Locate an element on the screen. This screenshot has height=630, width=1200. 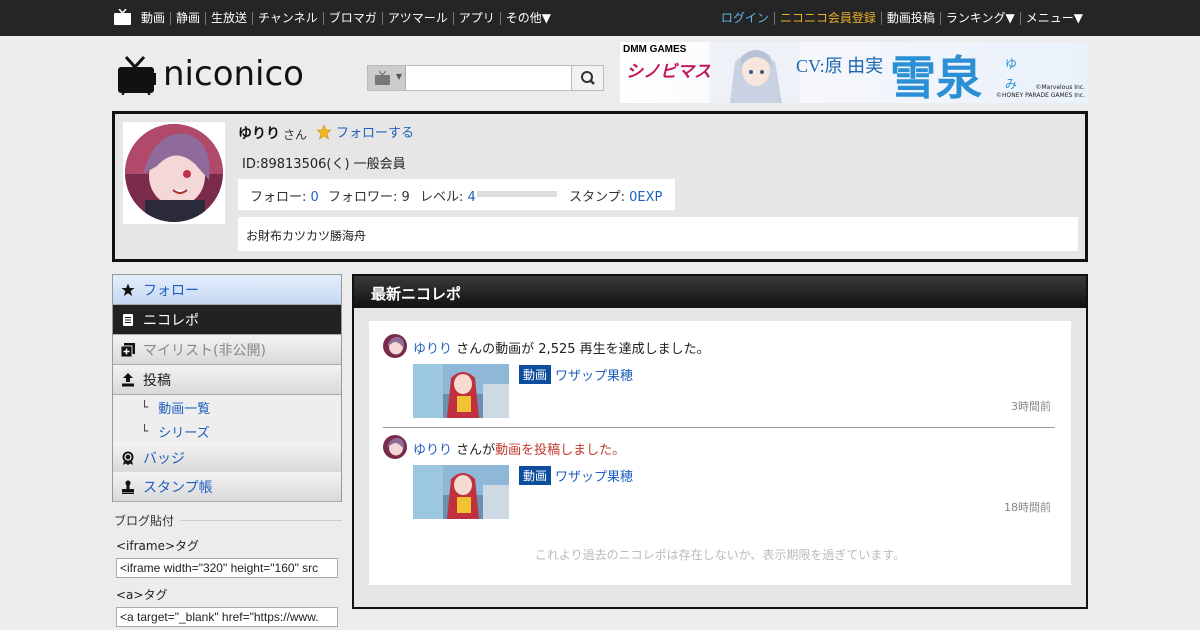
iframe-tag-field: <iframe width="320" height="160" src is located at coordinates (227, 568).